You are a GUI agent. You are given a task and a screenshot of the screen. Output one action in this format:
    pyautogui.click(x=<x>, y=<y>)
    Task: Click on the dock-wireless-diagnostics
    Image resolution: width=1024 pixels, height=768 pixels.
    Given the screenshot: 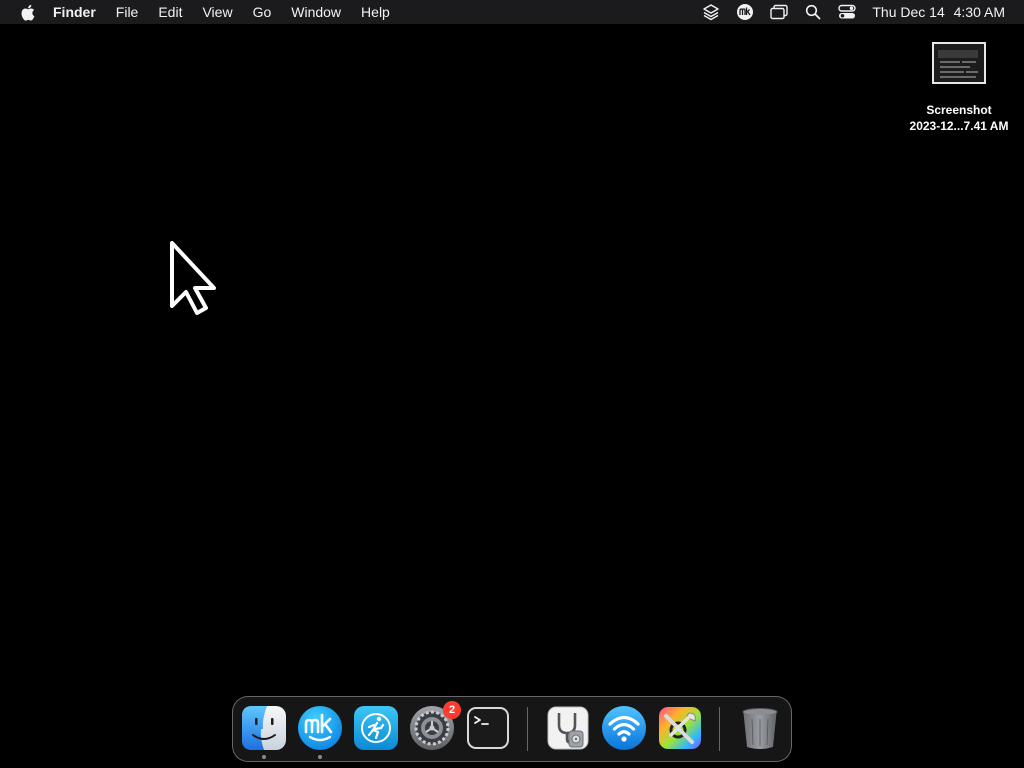 What is the action you would take?
    pyautogui.click(x=624, y=728)
    